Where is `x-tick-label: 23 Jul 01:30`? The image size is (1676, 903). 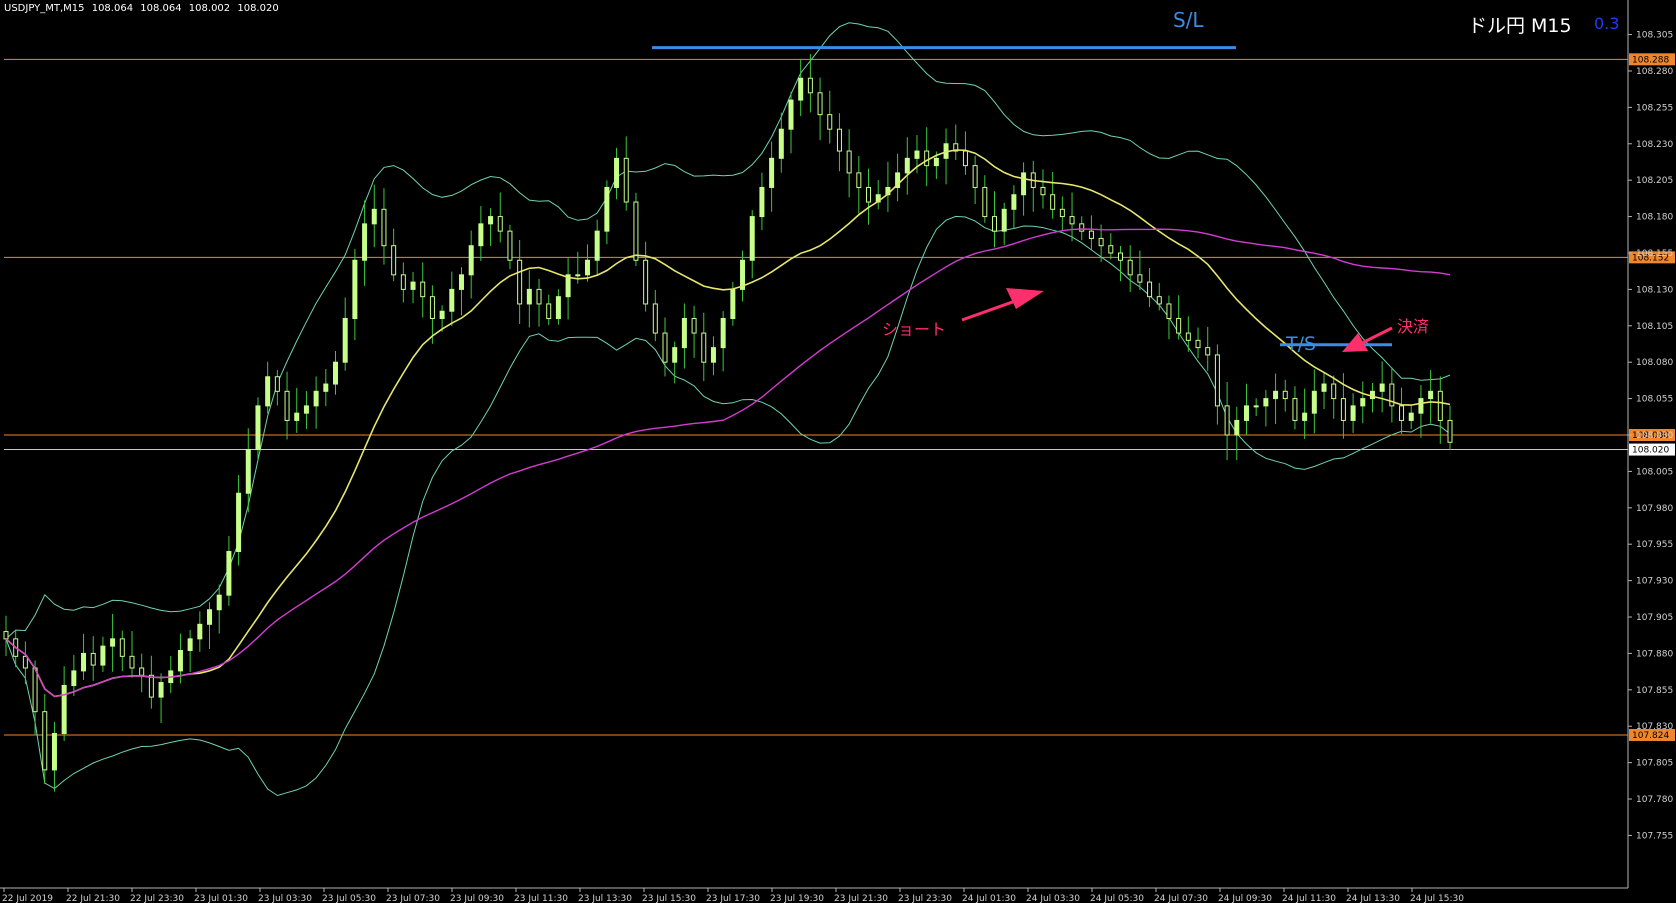
x-tick-label: 23 Jul 01:30 is located at coordinates (221, 898).